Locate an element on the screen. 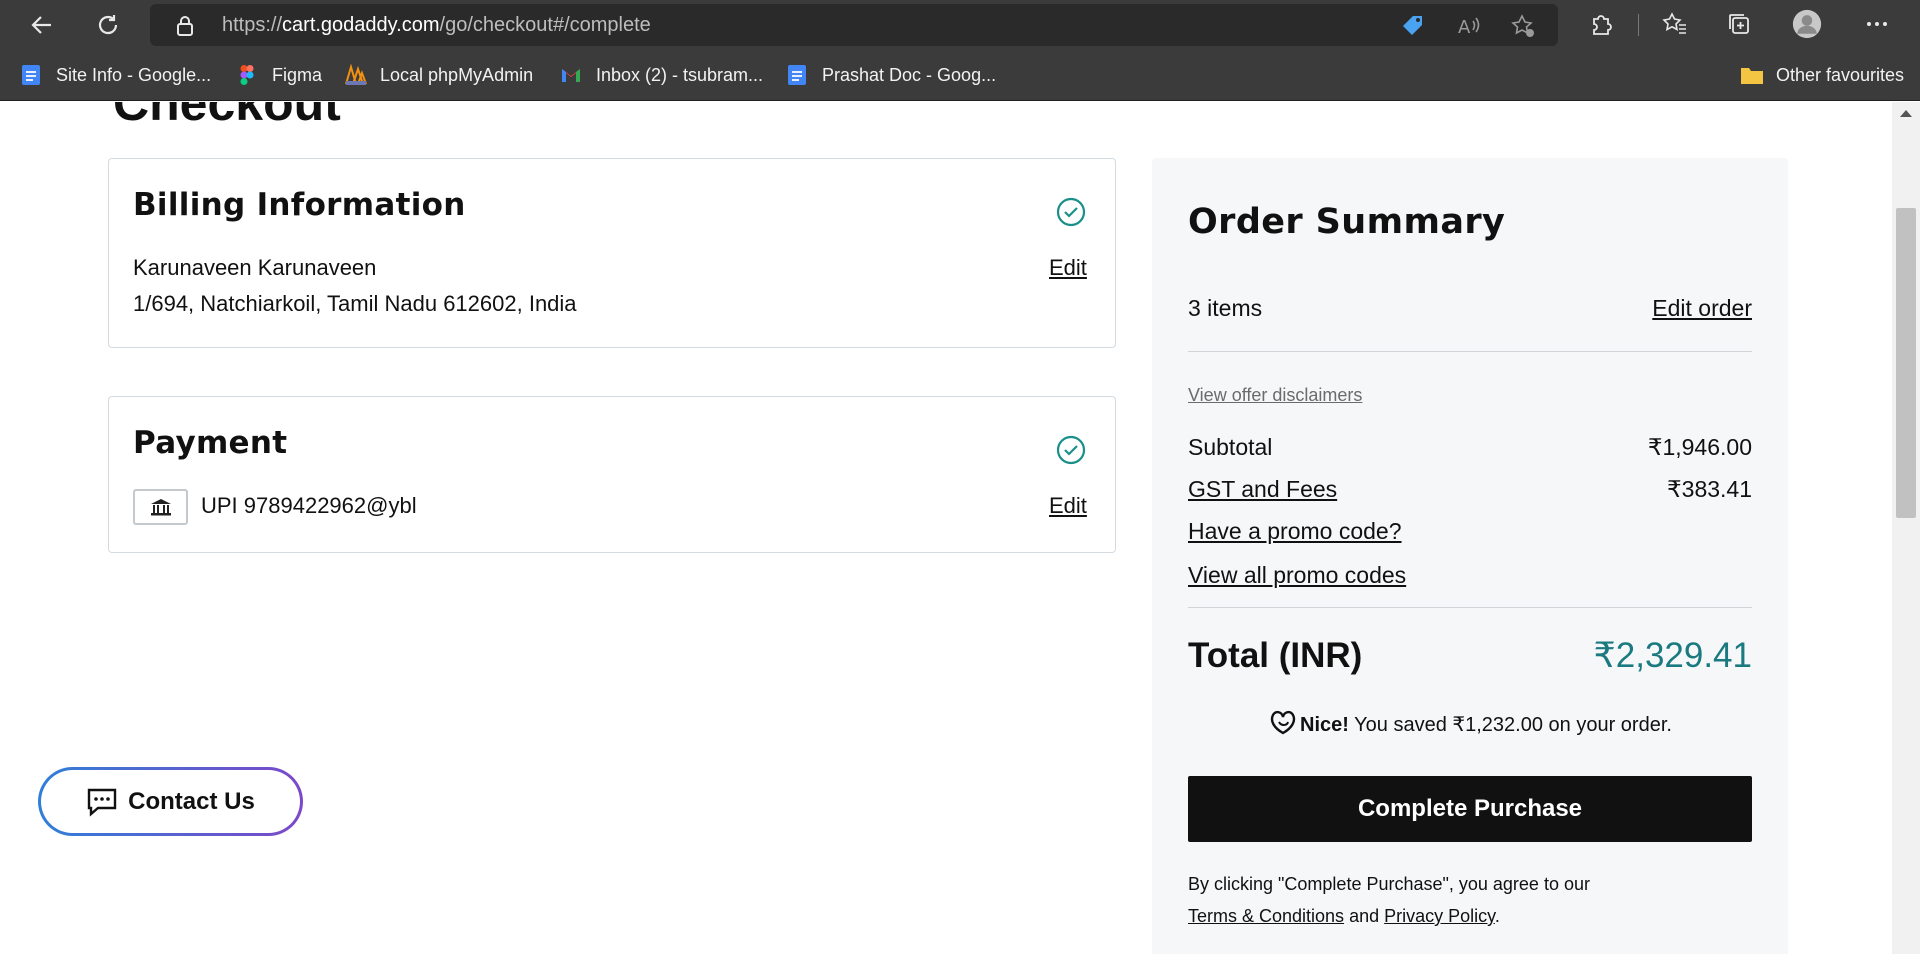  subtotal-label: Subtotal is located at coordinates (1230, 447).